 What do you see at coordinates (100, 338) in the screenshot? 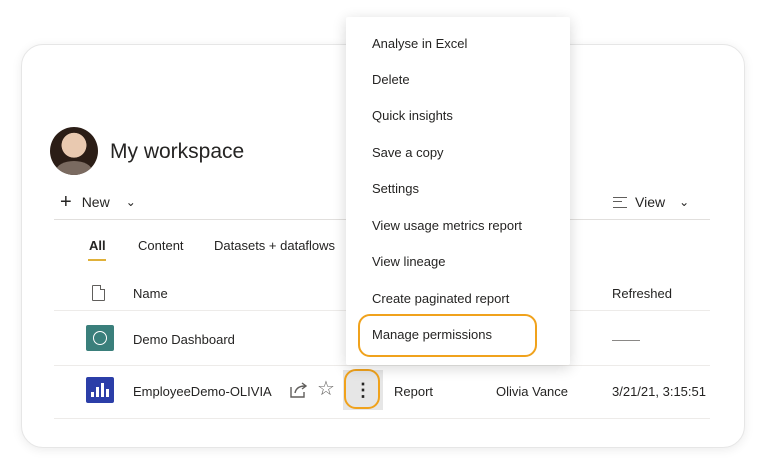
I see `dashboard-icon` at bounding box center [100, 338].